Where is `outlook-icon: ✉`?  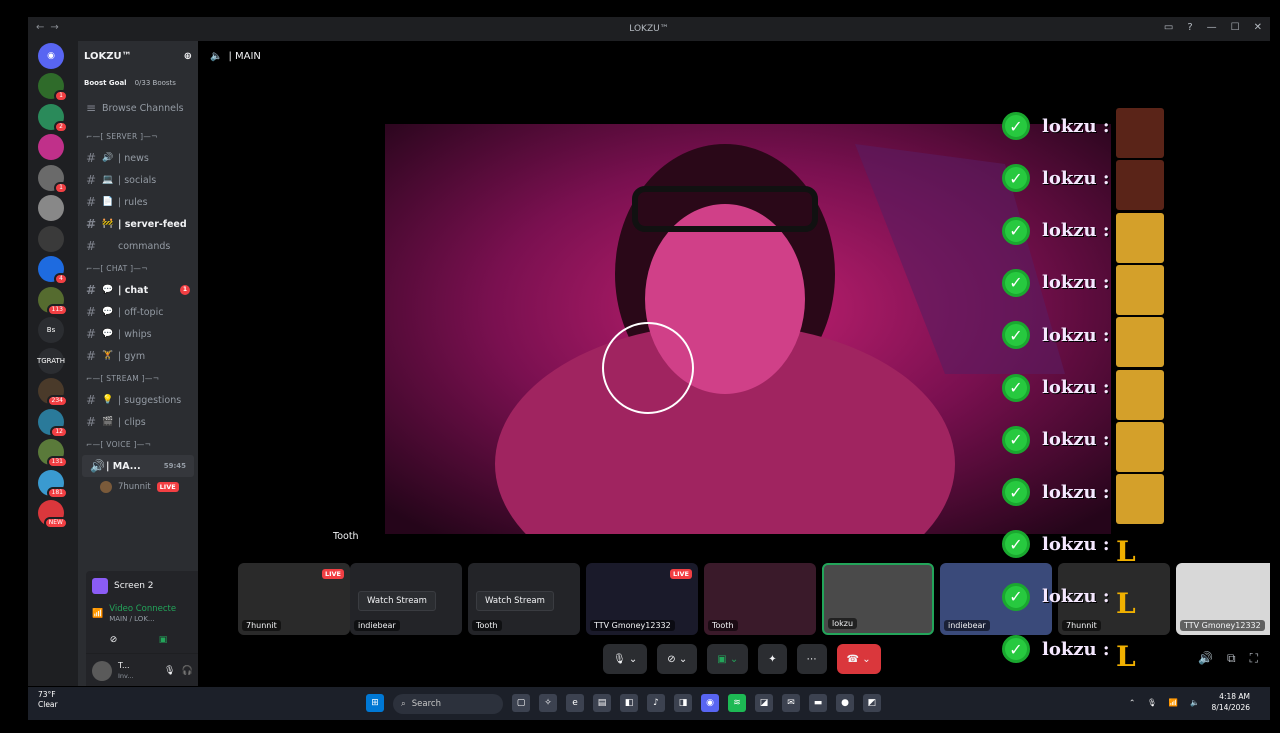 outlook-icon: ✉ is located at coordinates (791, 703).